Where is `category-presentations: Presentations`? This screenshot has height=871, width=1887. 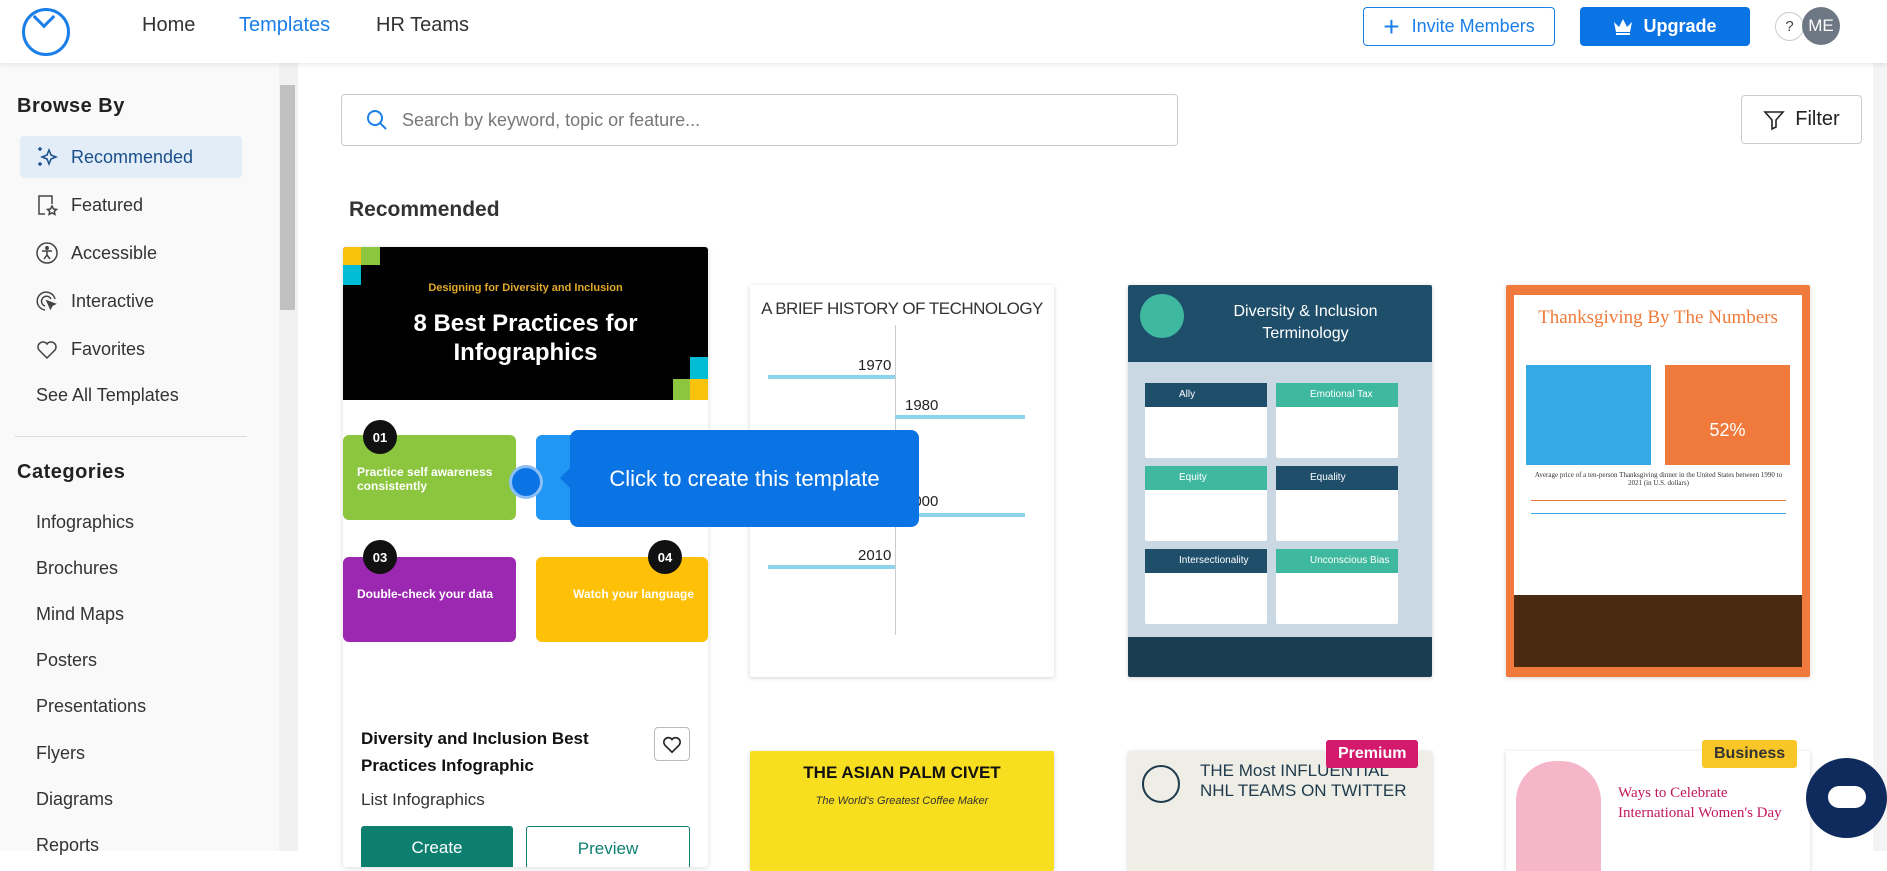 category-presentations: Presentations is located at coordinates (91, 706).